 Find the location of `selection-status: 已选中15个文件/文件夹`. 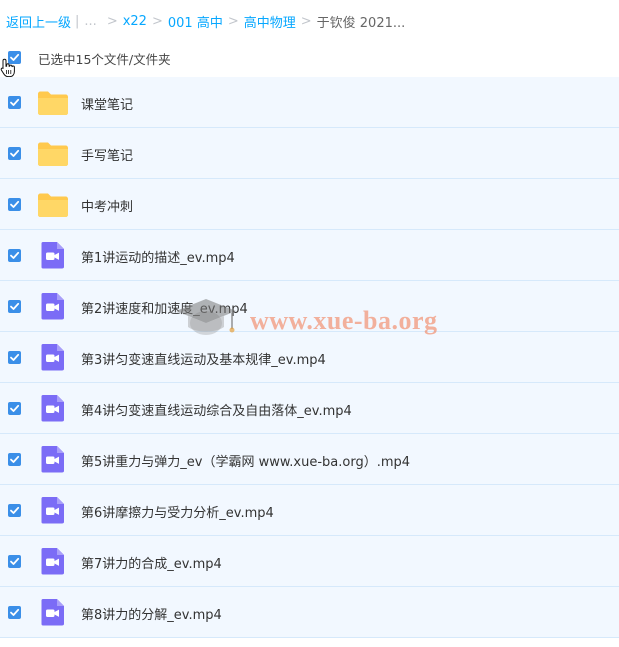

selection-status: 已选中15个文件/文件夹 is located at coordinates (104, 59).